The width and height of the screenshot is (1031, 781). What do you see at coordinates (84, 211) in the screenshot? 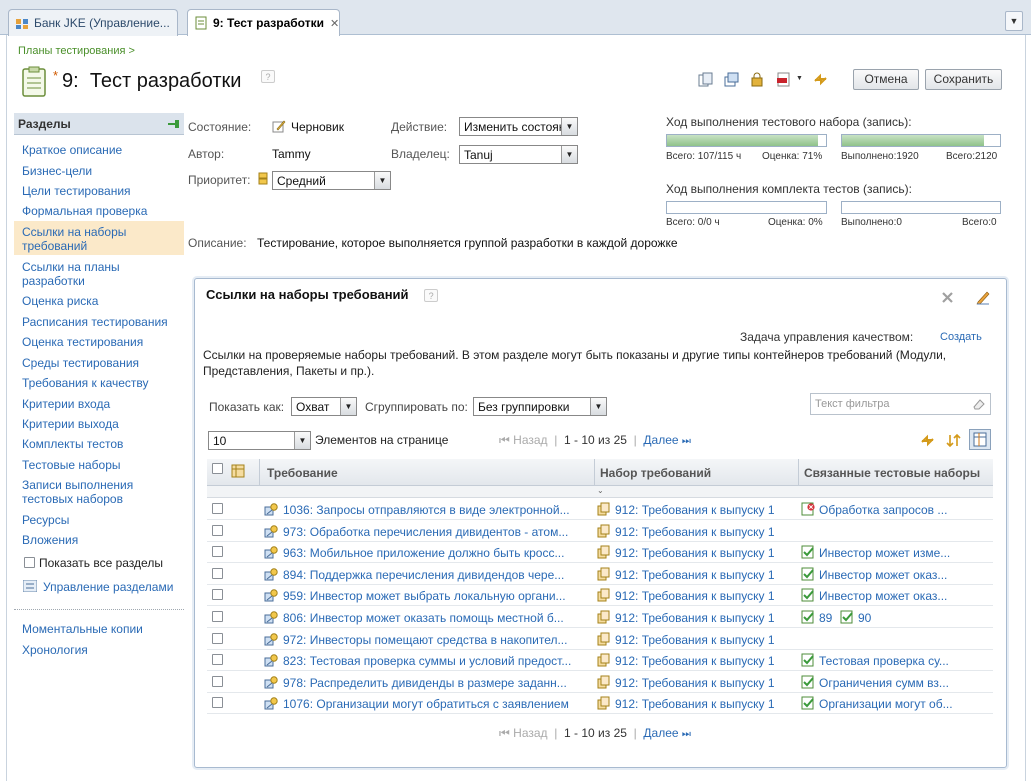
I see `sidebar-item-formal-review: Формальная проверка` at bounding box center [84, 211].